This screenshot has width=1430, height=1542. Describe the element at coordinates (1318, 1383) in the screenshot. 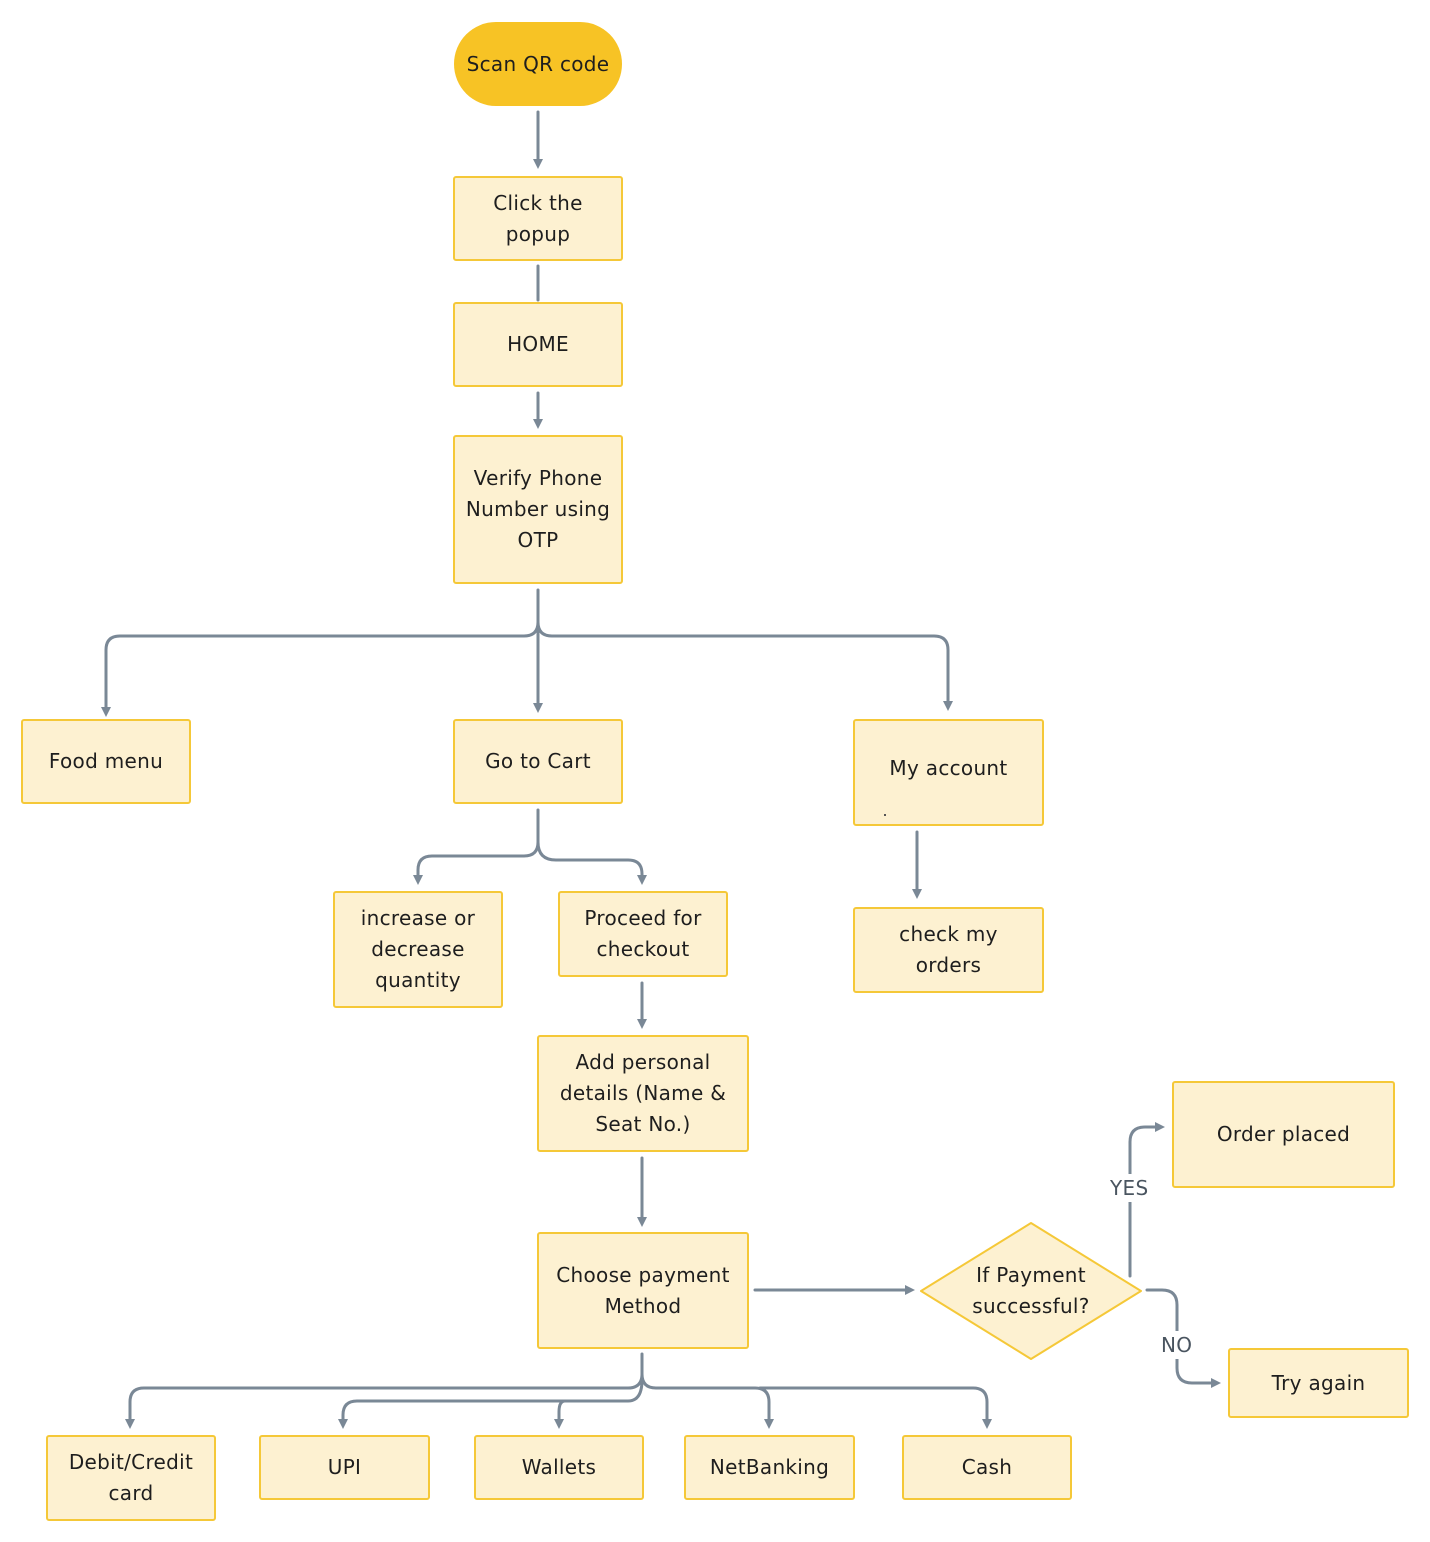

I see `node-try-again: Try again` at that location.